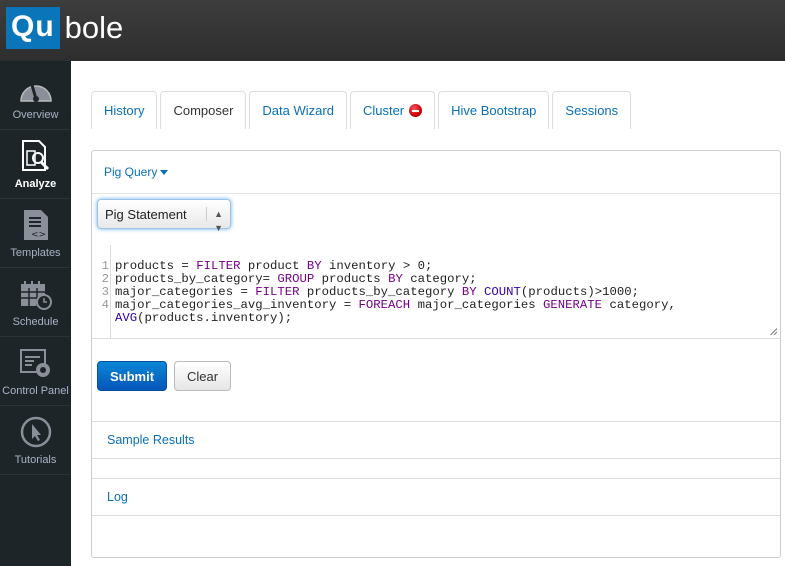 The height and width of the screenshot is (566, 785). What do you see at coordinates (103, 318) in the screenshot?
I see `line-number` at bounding box center [103, 318].